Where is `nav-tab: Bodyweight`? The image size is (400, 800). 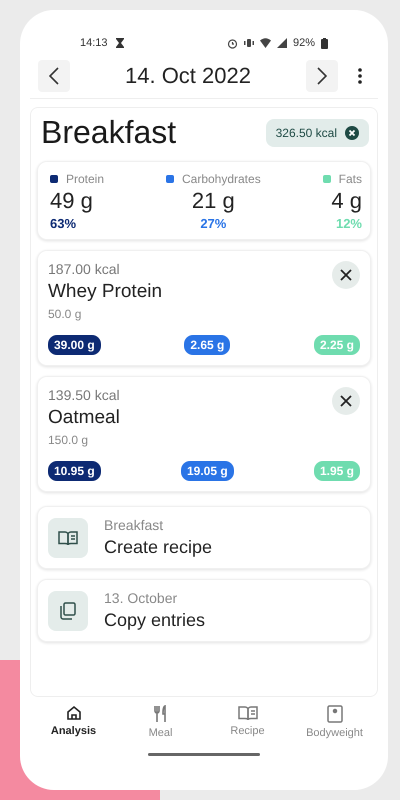 nav-tab: Bodyweight is located at coordinates (334, 722).